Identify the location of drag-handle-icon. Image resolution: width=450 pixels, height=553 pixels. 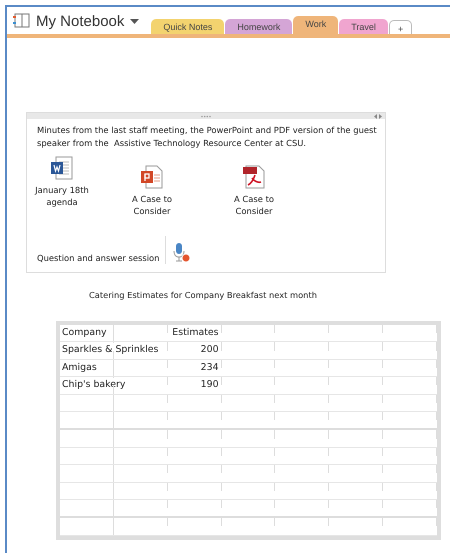
(206, 116).